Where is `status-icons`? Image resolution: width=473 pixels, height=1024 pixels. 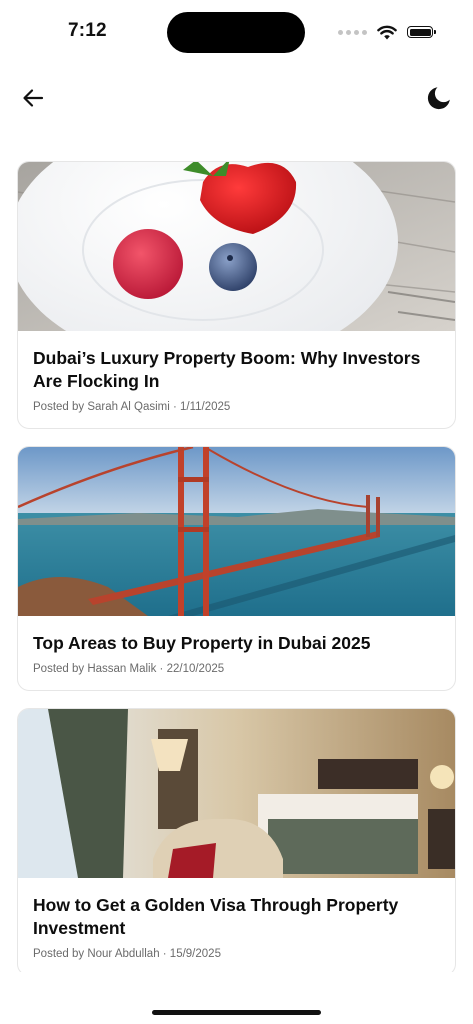
status-icons is located at coordinates (387, 32).